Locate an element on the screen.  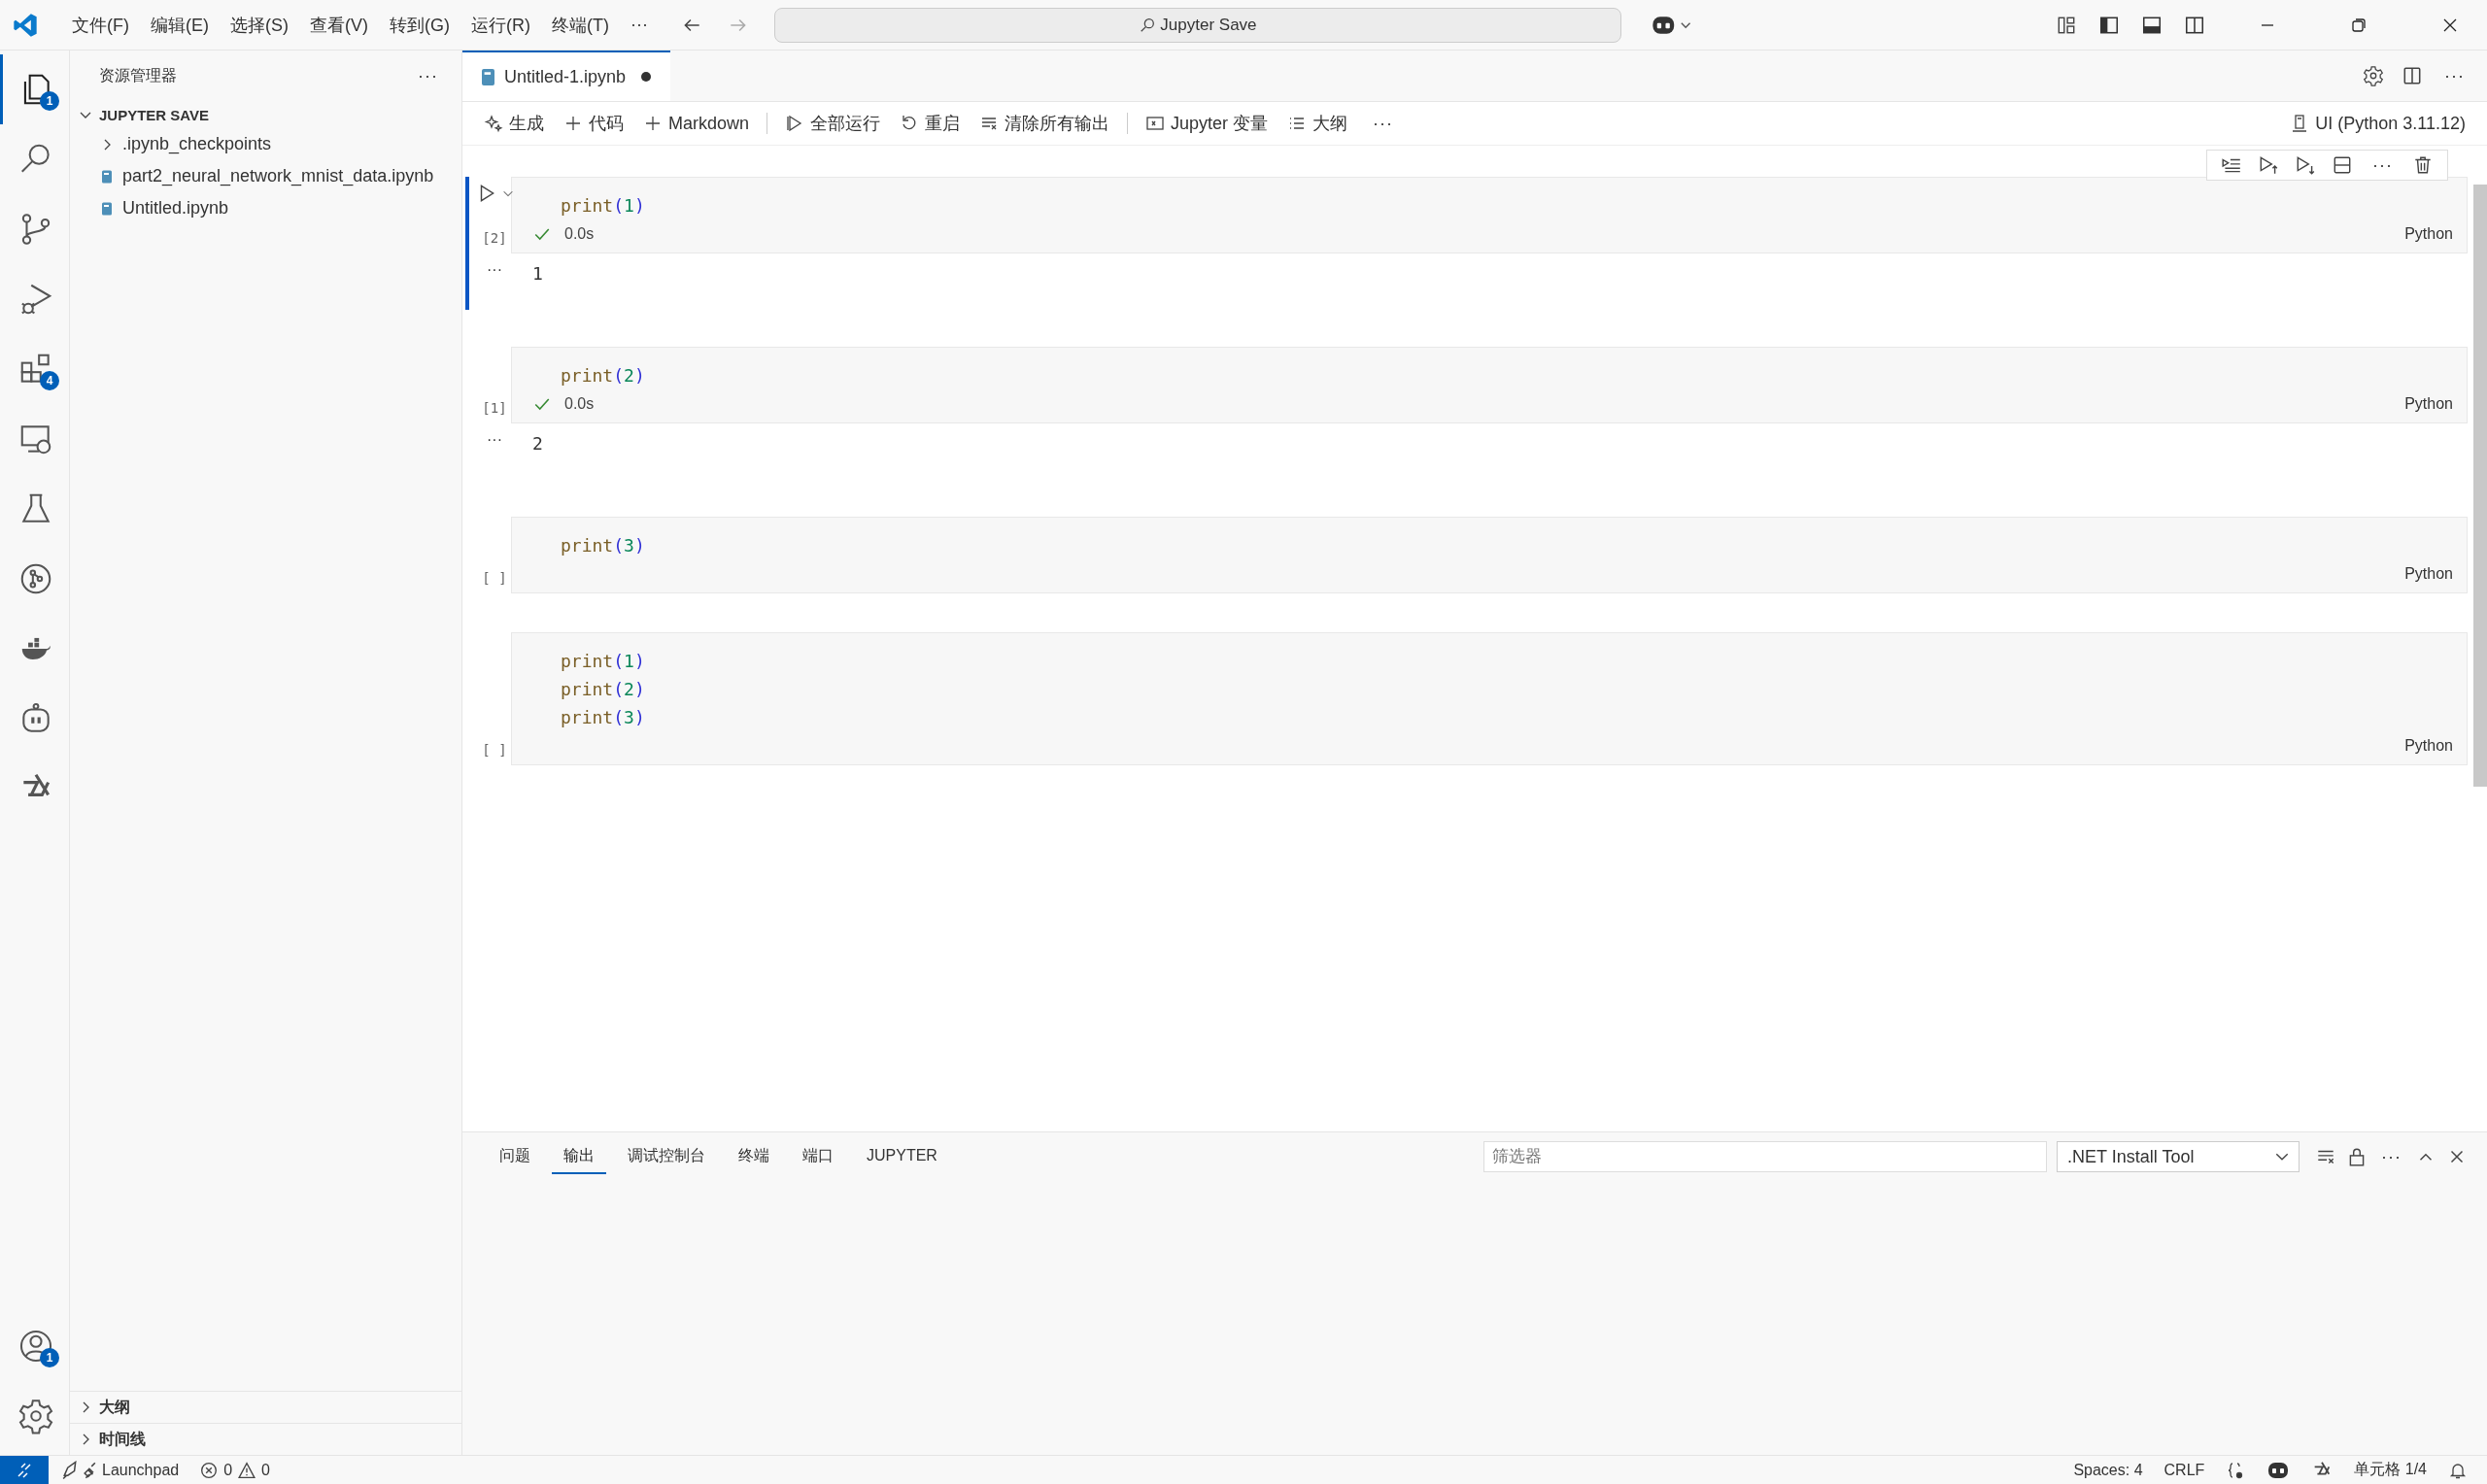
indentation-item: Spaces: 4 is located at coordinates (2108, 1470).